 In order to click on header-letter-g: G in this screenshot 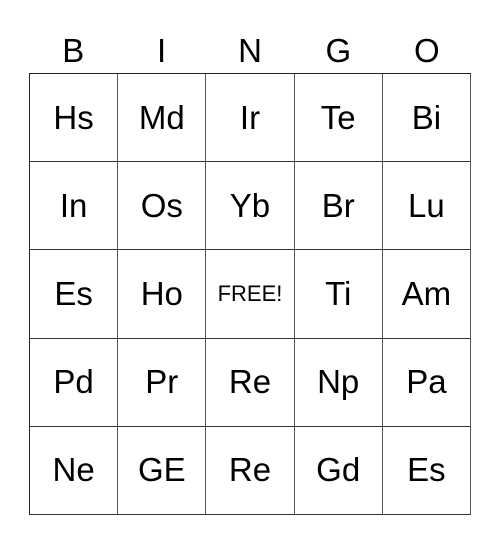, I will do `click(338, 50)`.